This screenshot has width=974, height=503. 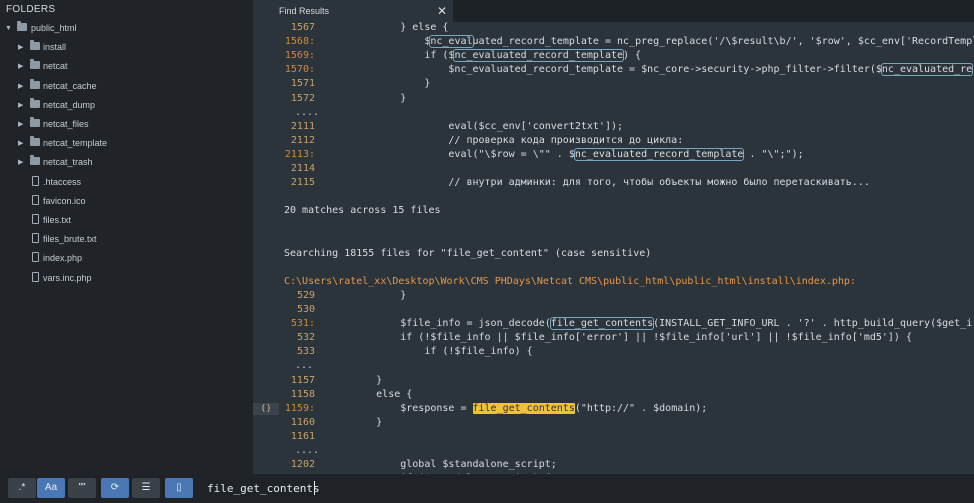 What do you see at coordinates (442, 465) in the screenshot?
I see `code-segment: global $standalone_script;` at bounding box center [442, 465].